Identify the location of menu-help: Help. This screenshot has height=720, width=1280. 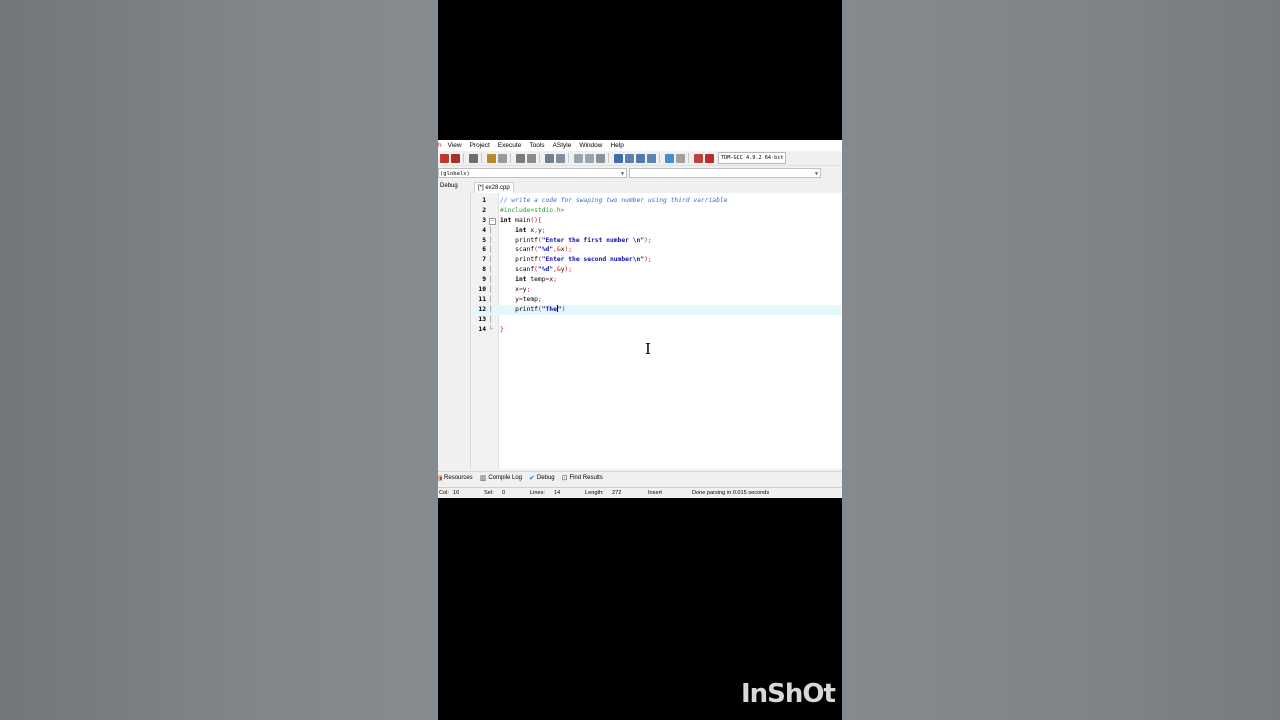
(616, 145).